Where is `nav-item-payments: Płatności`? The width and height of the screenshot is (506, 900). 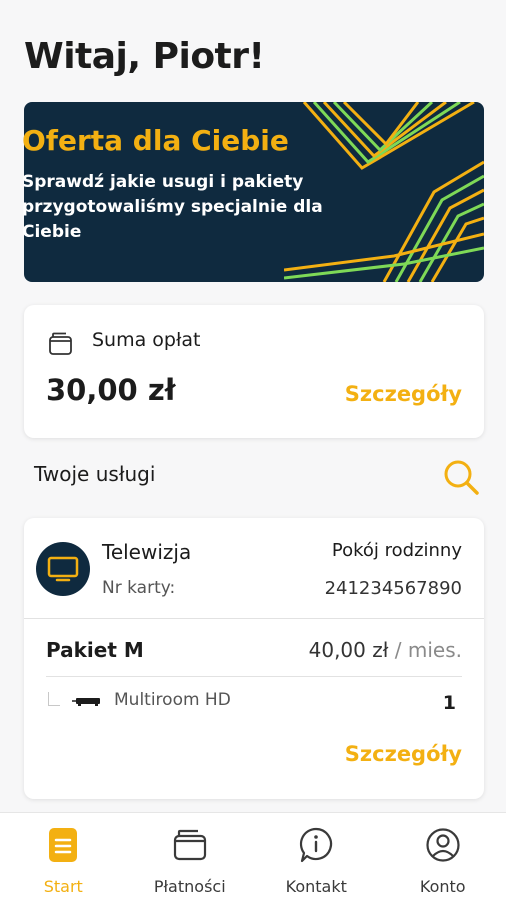
nav-item-payments: Płatności is located at coordinates (190, 856).